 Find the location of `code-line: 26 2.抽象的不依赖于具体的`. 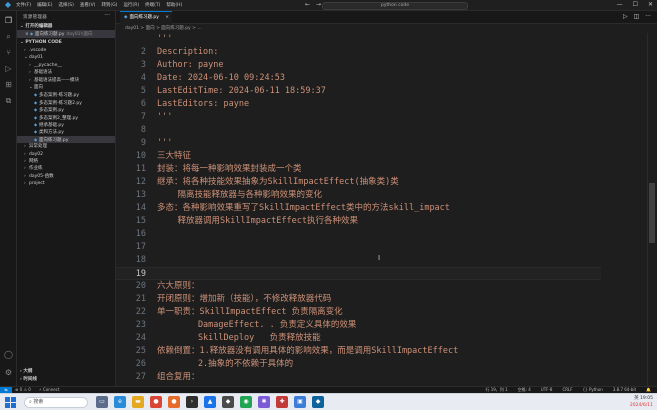

code-line: 26 2.抽象的不依赖于具体的 is located at coordinates (376, 364).